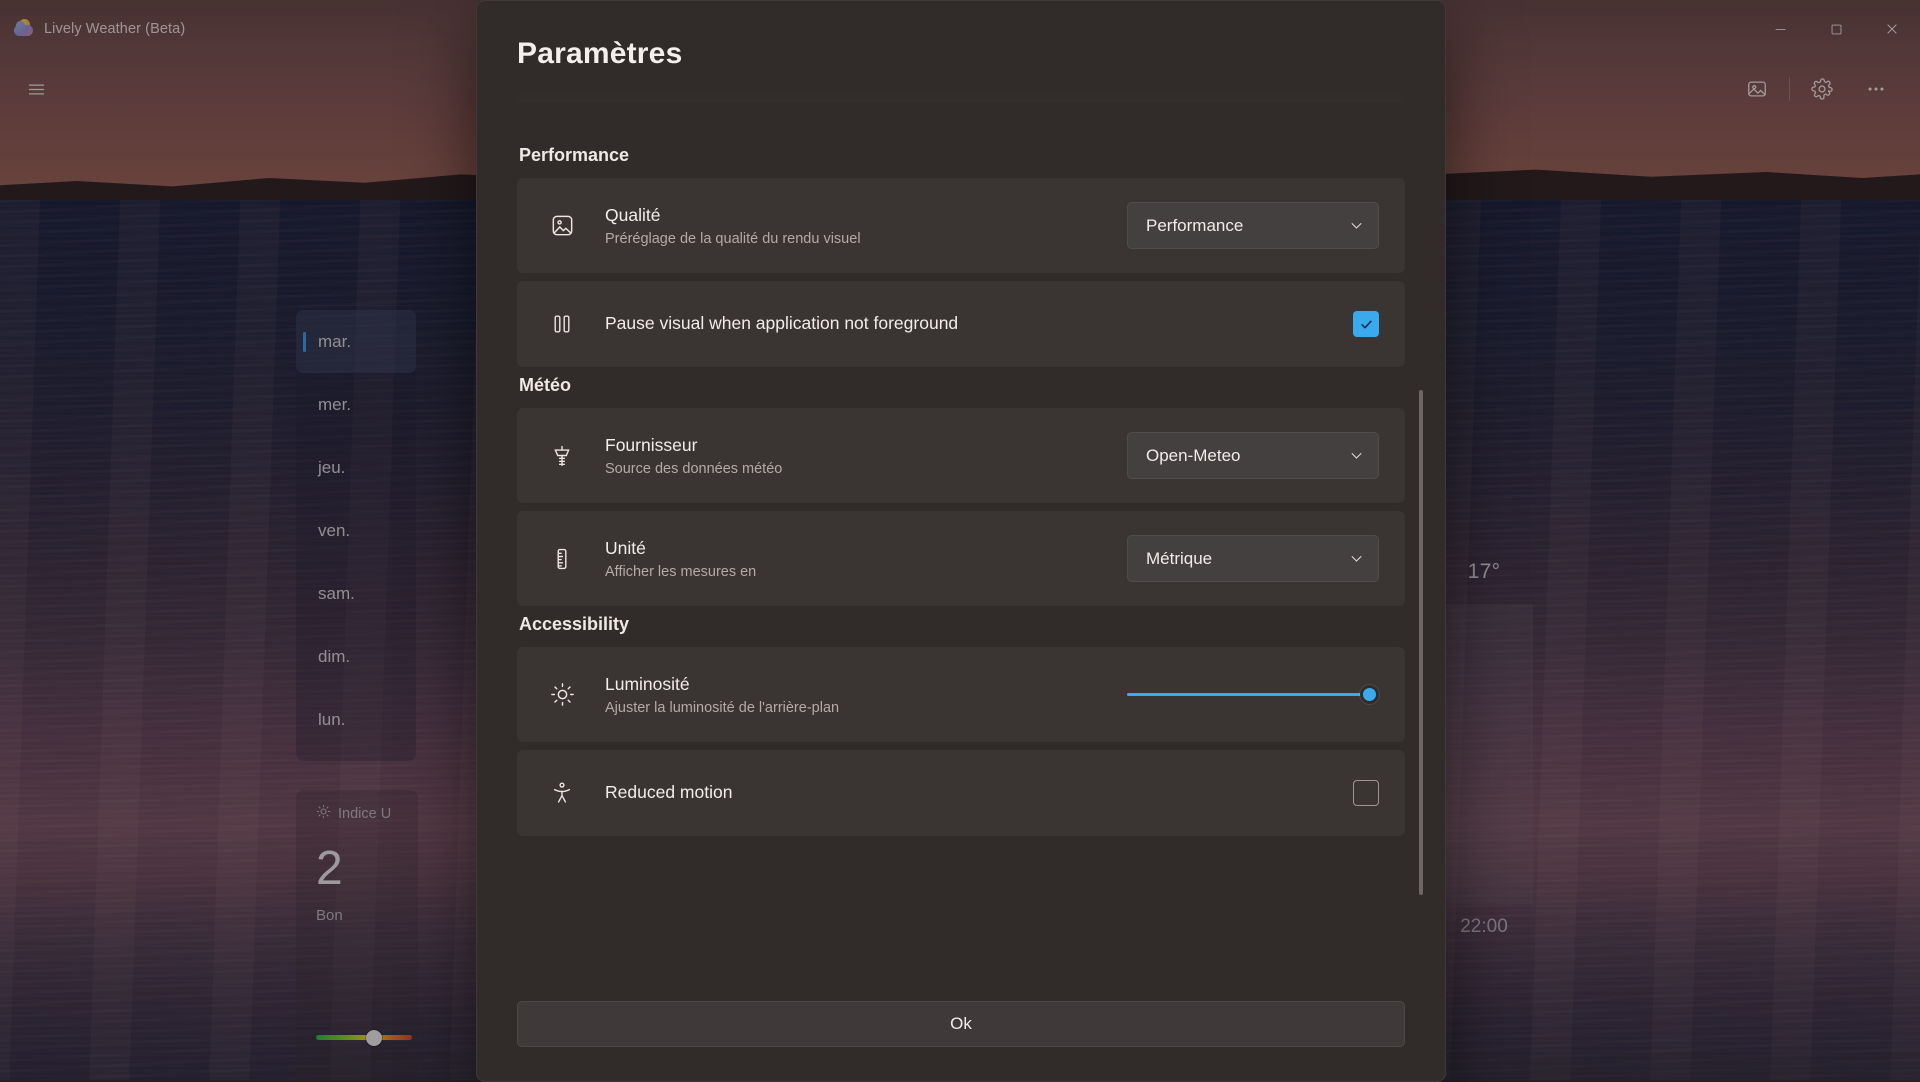 This screenshot has height=1082, width=1920. Describe the element at coordinates (562, 694) in the screenshot. I see `brightness-icon` at that location.